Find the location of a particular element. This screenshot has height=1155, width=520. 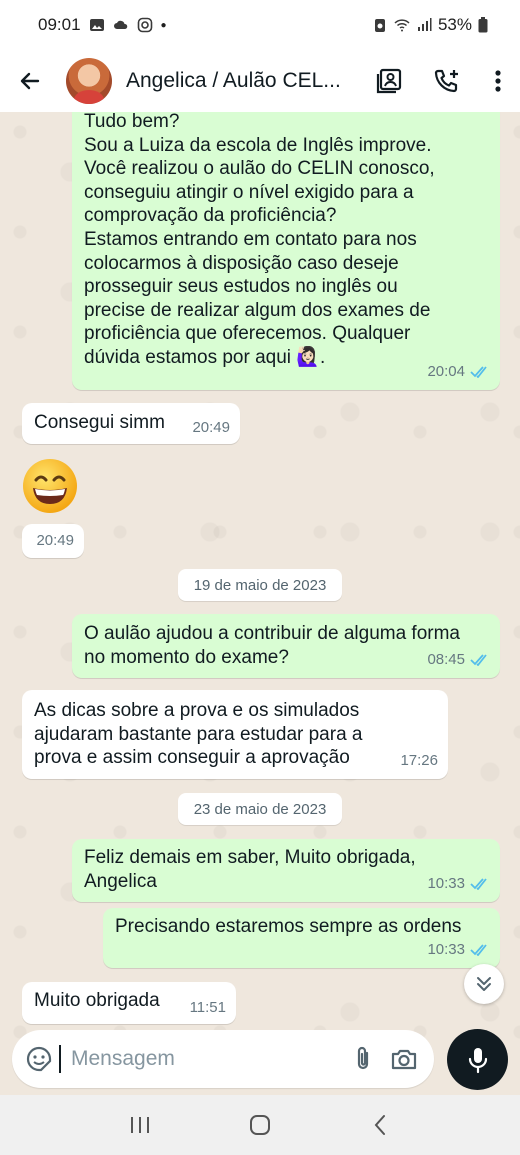

wifi-icon is located at coordinates (402, 25).